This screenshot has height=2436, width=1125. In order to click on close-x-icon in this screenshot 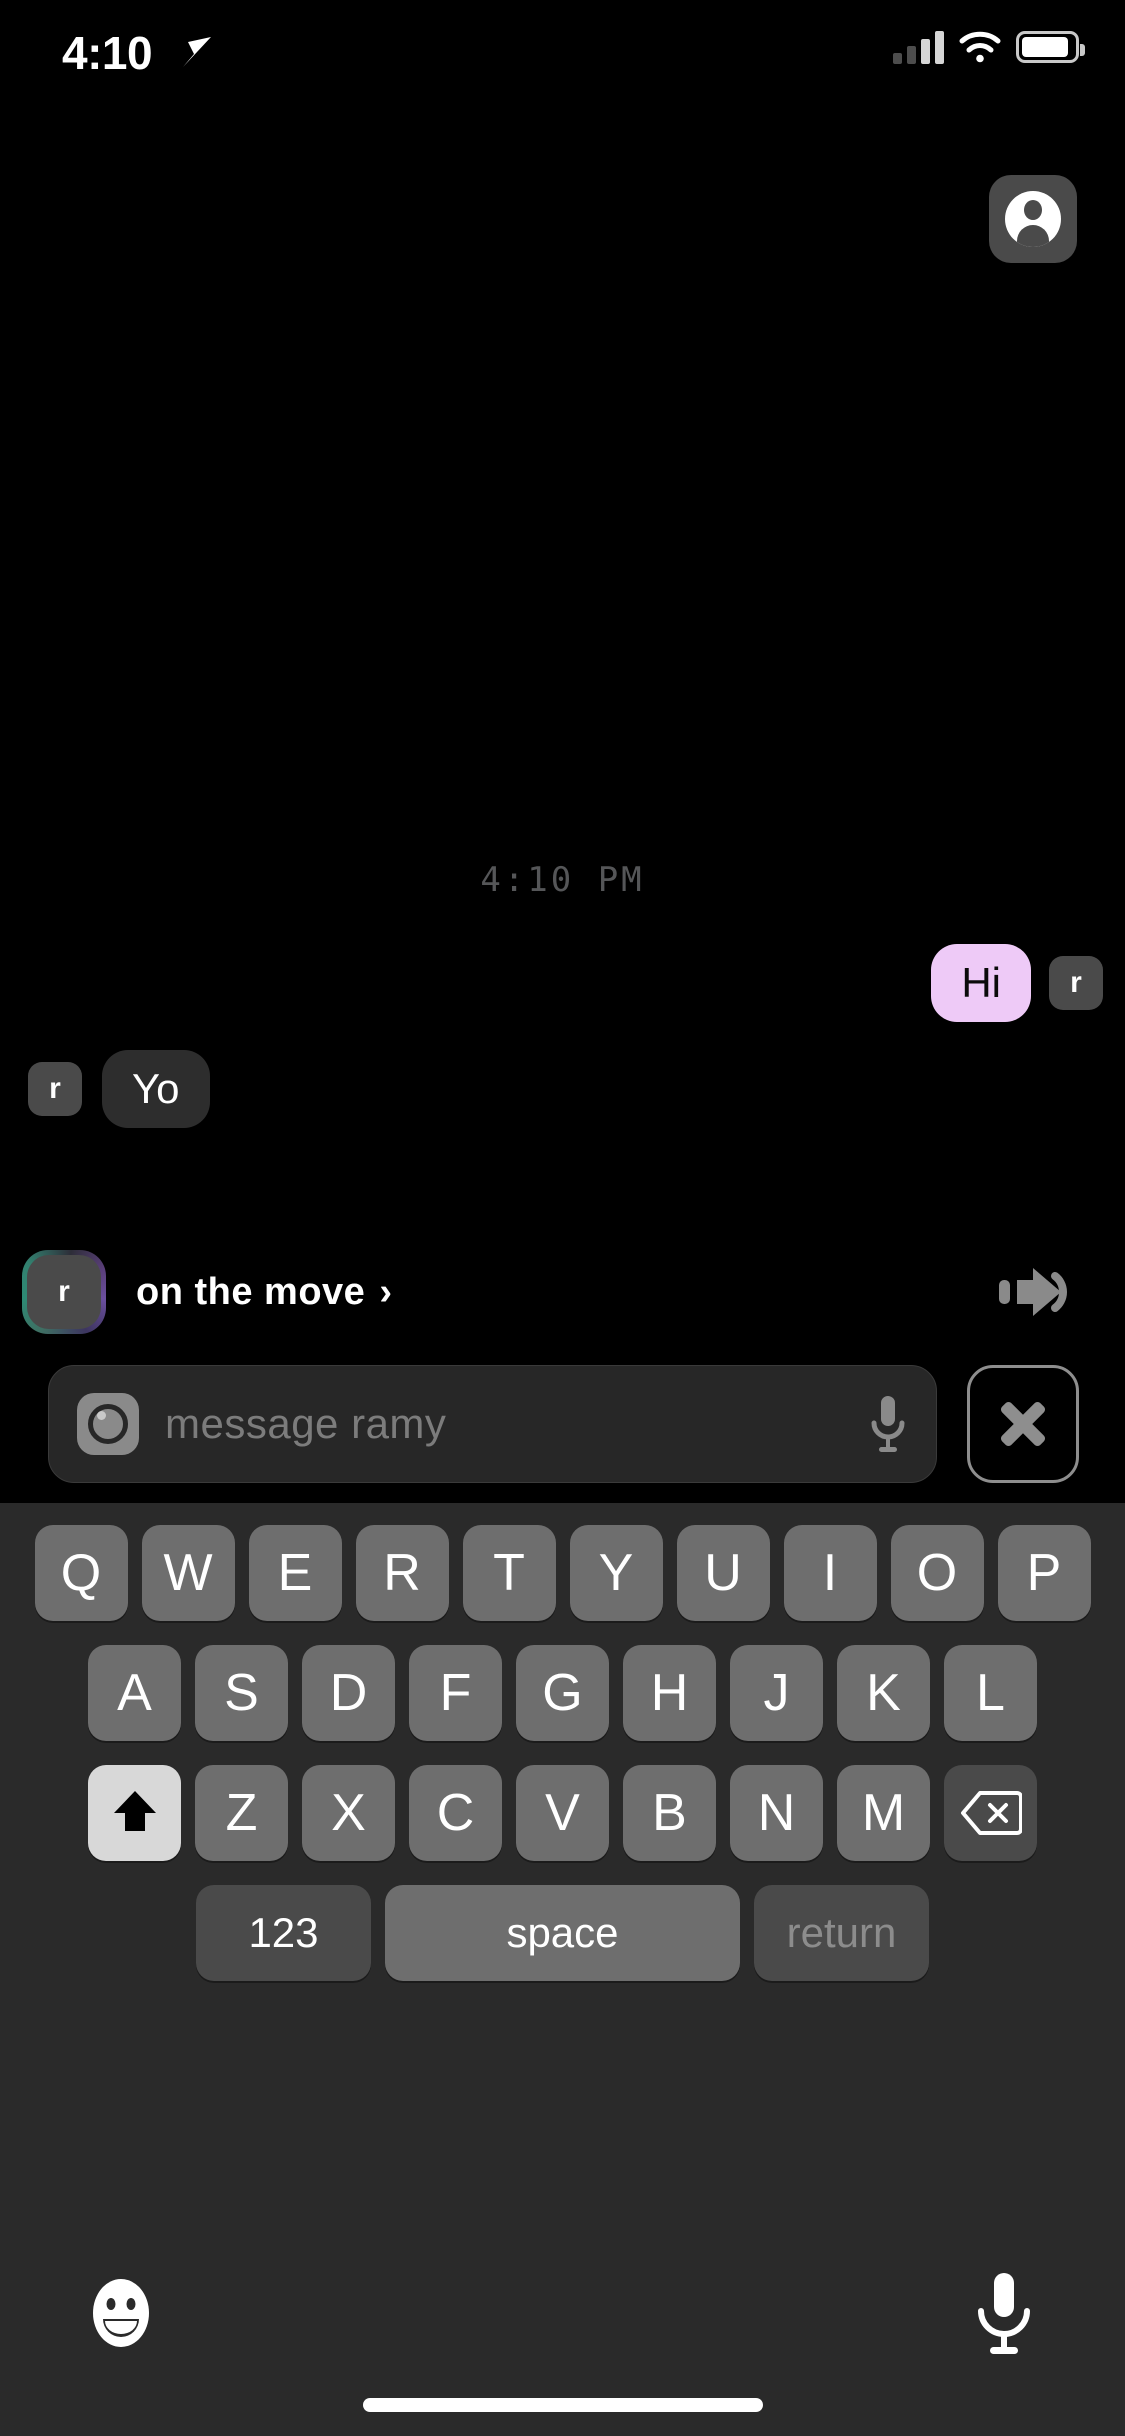, I will do `click(1023, 1424)`.